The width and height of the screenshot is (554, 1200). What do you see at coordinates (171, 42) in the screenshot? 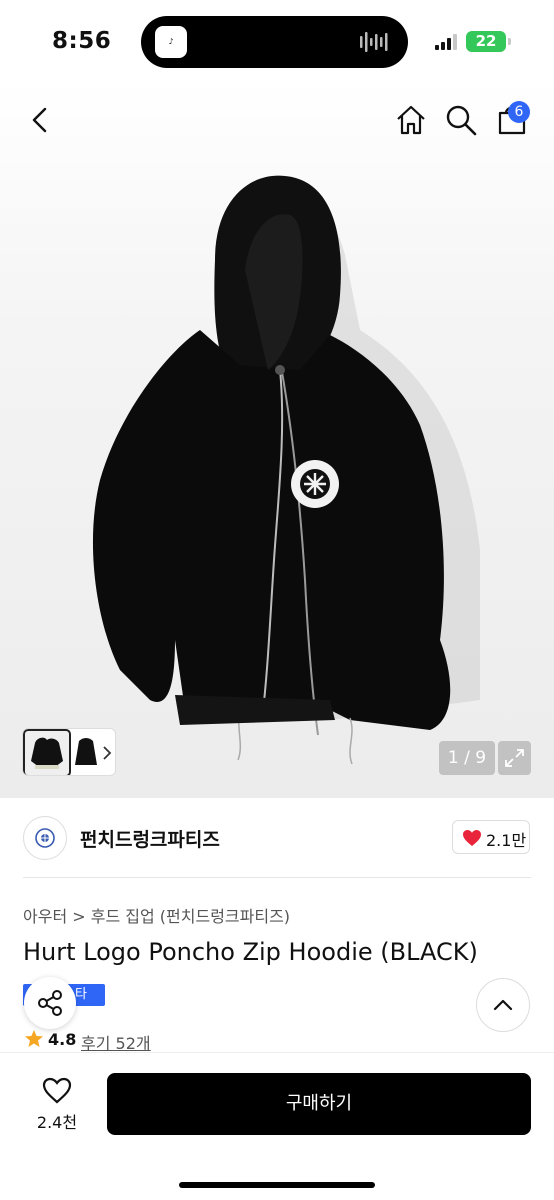
I see `now-playing-app-icon: ♪` at bounding box center [171, 42].